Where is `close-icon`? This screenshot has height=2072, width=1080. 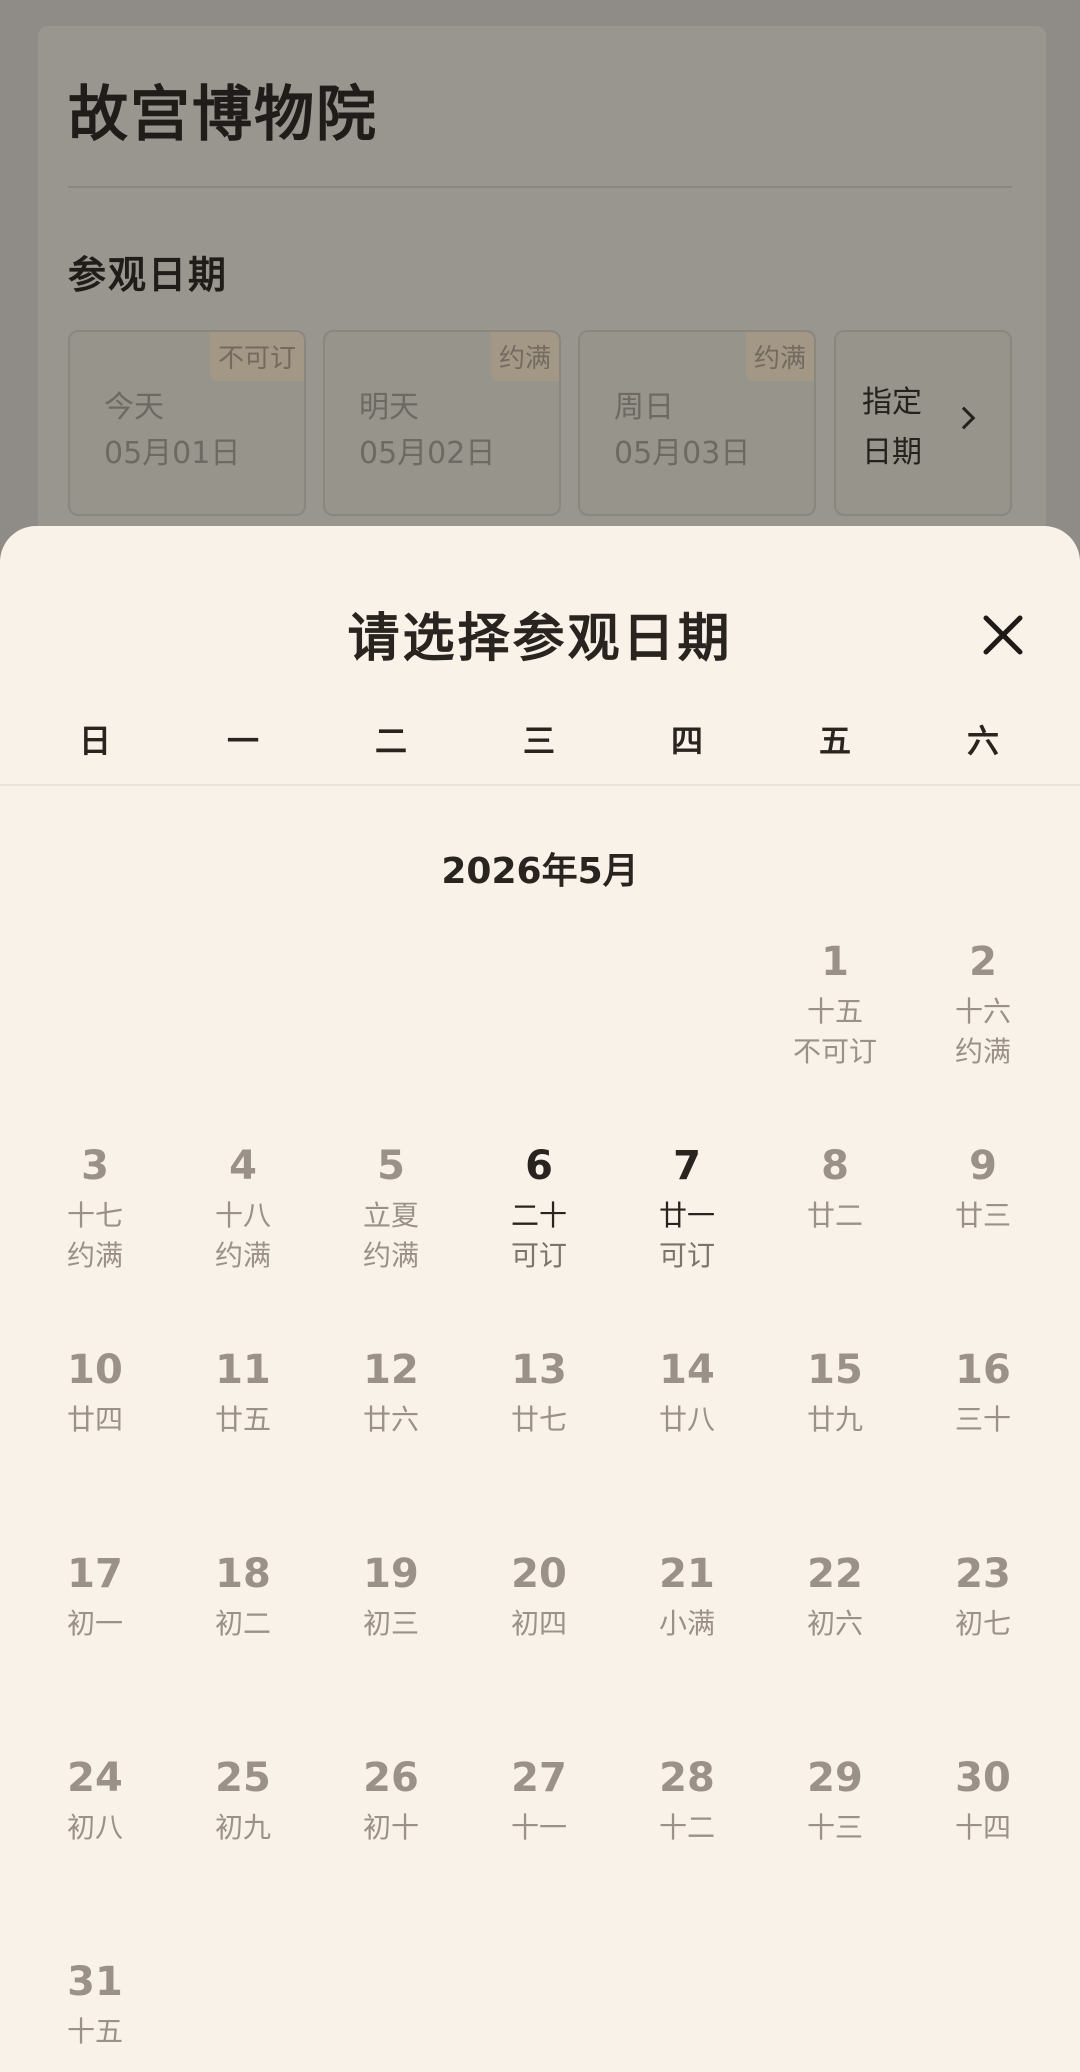
close-icon is located at coordinates (1003, 635).